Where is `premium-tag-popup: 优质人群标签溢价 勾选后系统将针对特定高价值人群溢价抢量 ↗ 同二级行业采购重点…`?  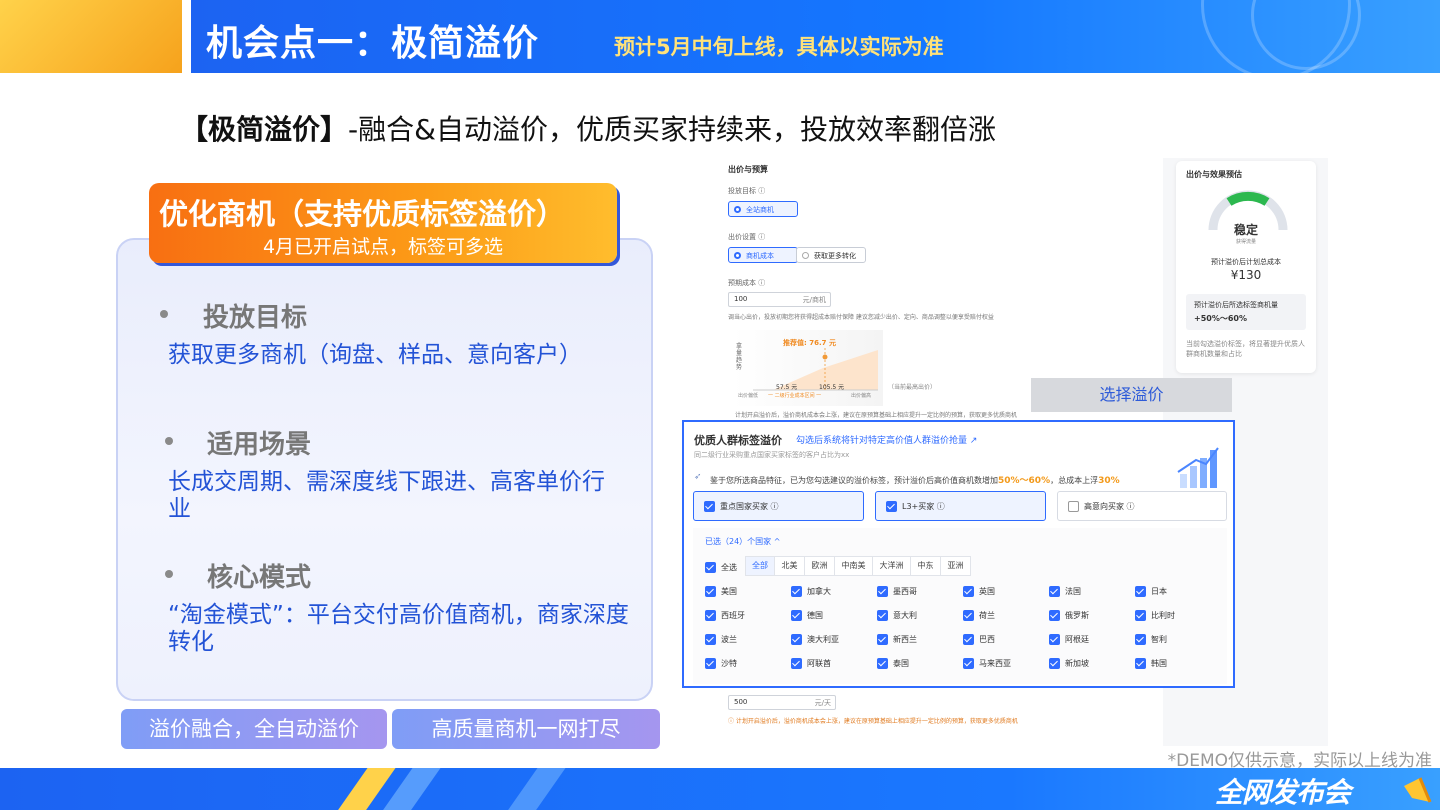 premium-tag-popup: 优质人群标签溢价 勾选后系统将针对特定高价值人群溢价抢量 ↗ 同二级行业采购重点… is located at coordinates (958, 554).